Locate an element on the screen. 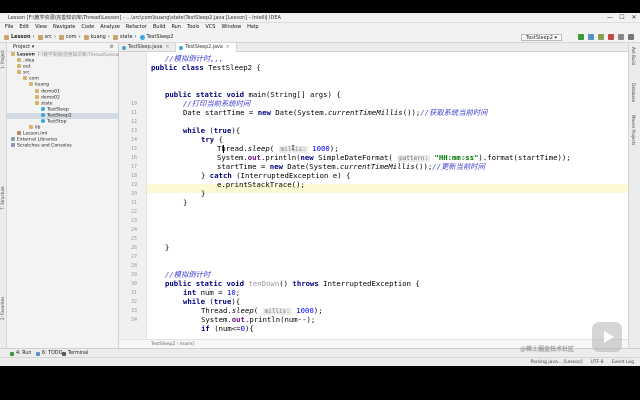 Image resolution: width=640 pixels, height=400 pixels. coverage-icon is located at coordinates (601, 37).